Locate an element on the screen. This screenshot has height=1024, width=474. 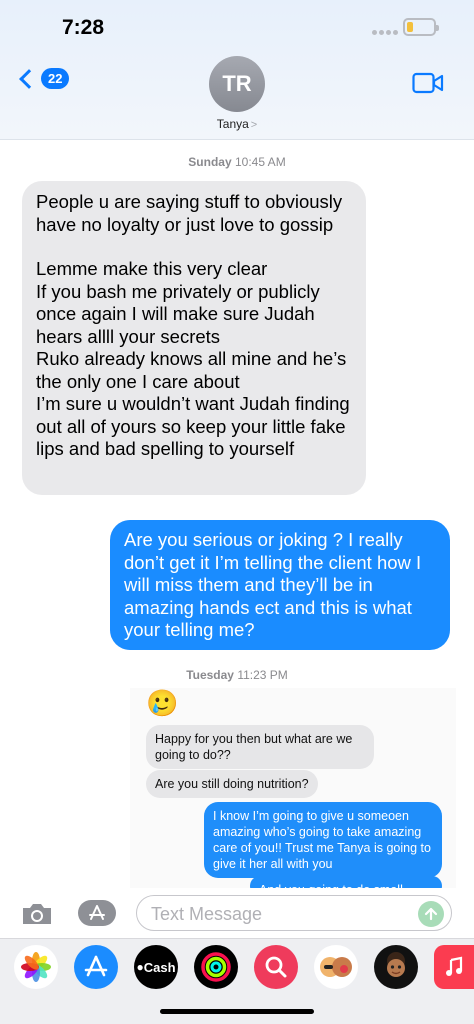
conversation-header: 7:28 22 TR Tanya > is located at coordinates (237, 70).